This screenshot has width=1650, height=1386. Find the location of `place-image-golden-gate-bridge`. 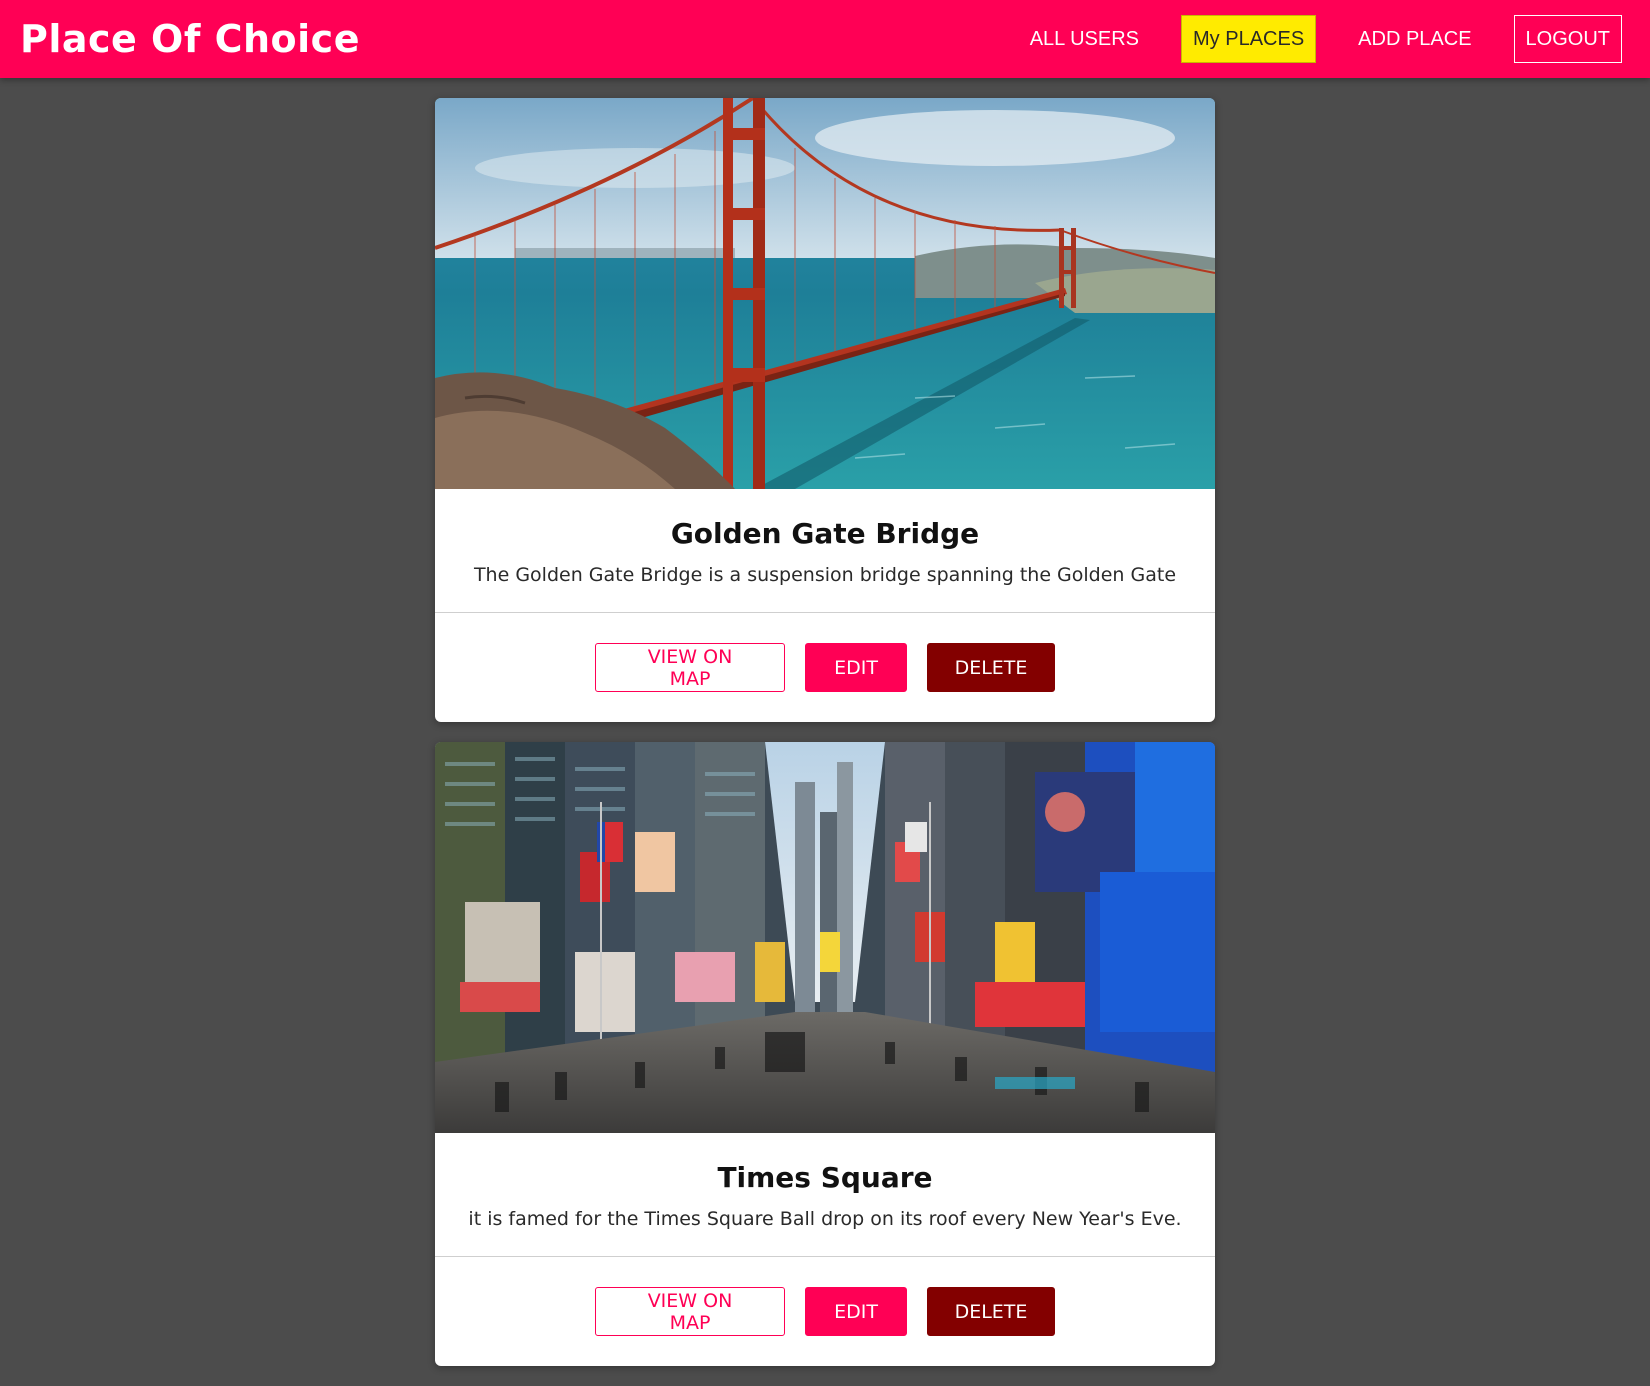

place-image-golden-gate-bridge is located at coordinates (825, 293).